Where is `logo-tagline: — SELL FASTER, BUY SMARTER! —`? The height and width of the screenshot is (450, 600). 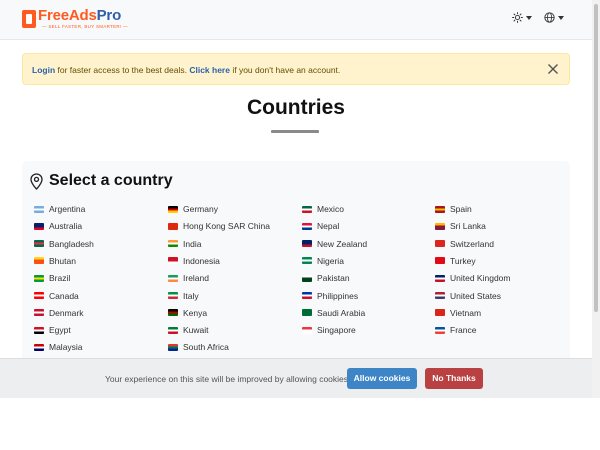 logo-tagline: — SELL FASTER, BUY SMARTER! — is located at coordinates (85, 26).